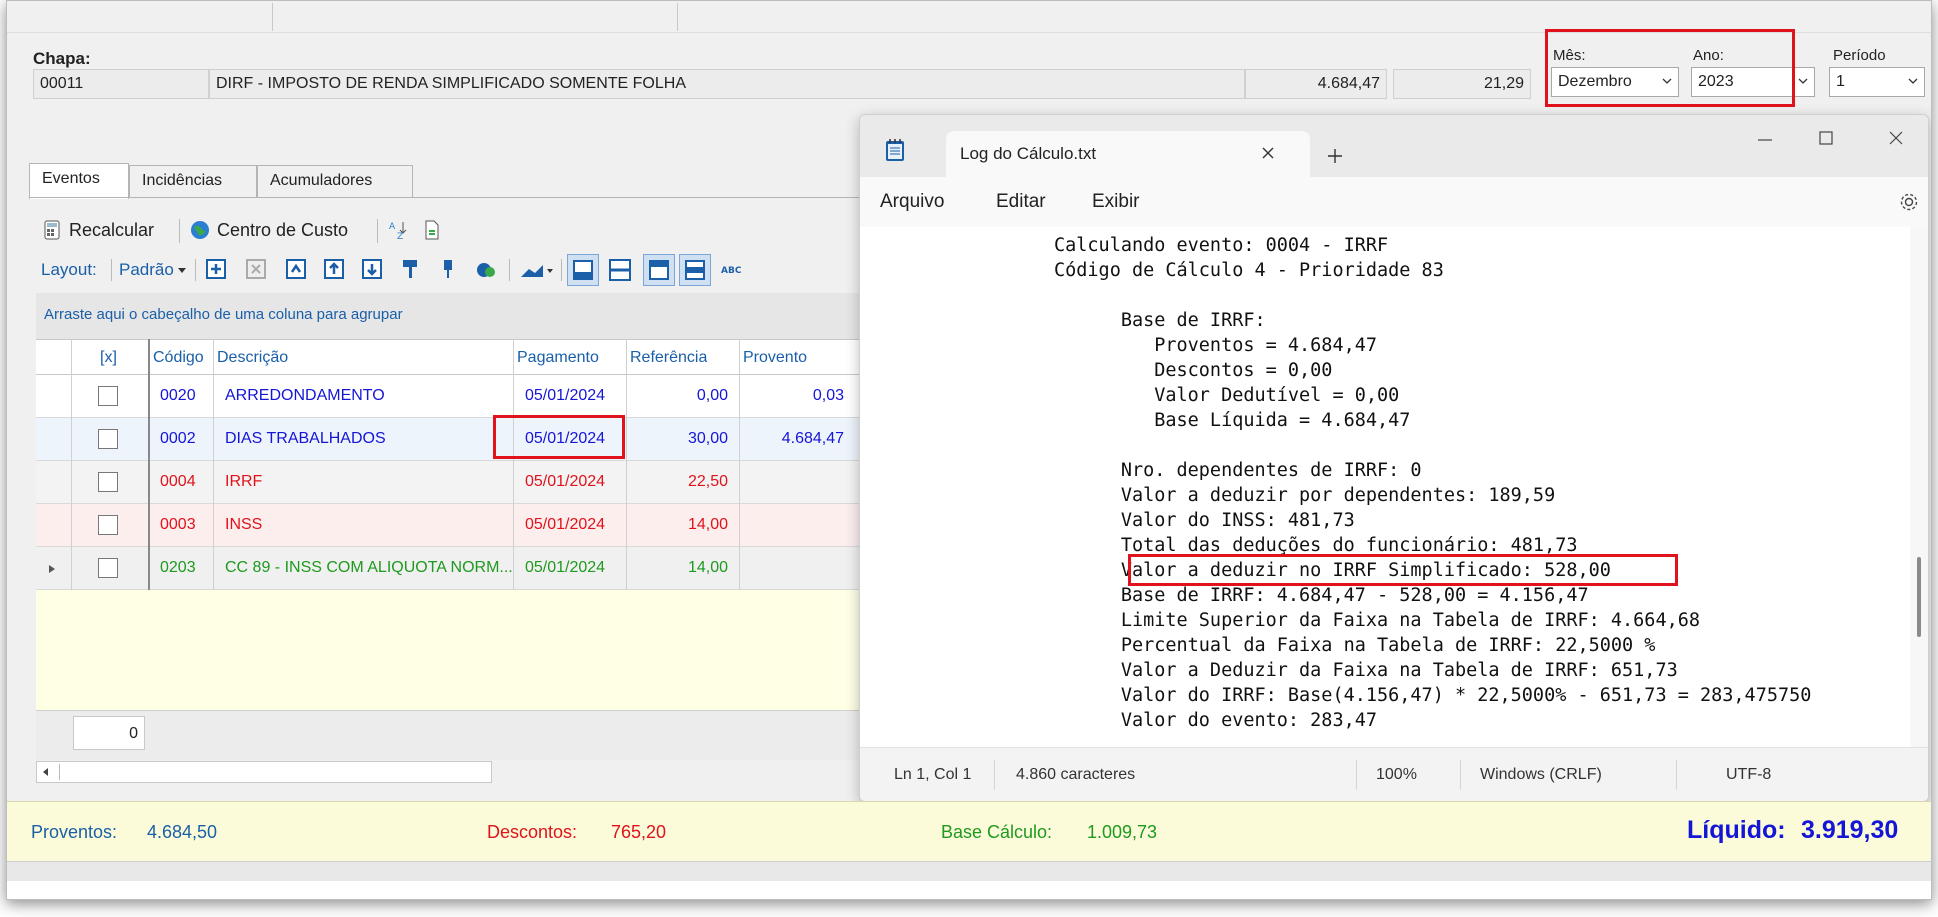 Image resolution: width=1938 pixels, height=917 pixels. I want to click on log-line: Base Líquida = 4.684,47, so click(1232, 420).